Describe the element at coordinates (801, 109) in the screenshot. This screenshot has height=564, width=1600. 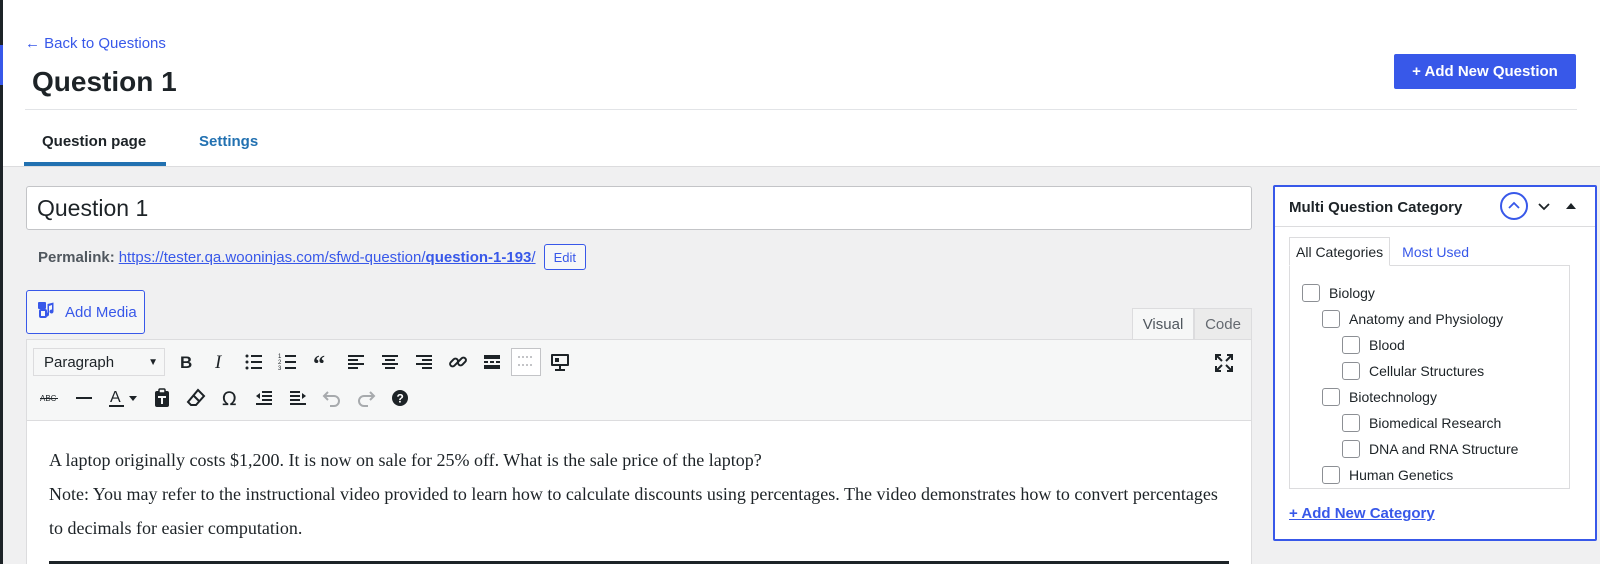
I see `header-divider` at that location.